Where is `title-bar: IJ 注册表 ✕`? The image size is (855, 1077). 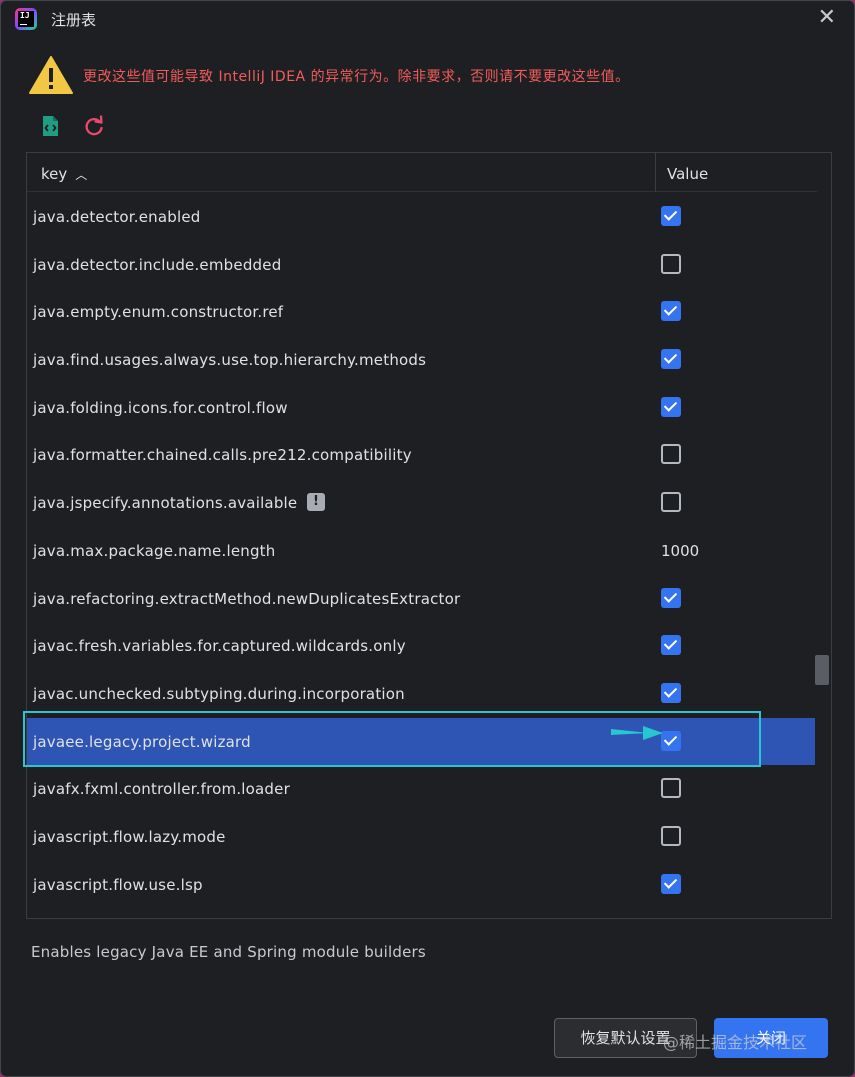 title-bar: IJ 注册表 ✕ is located at coordinates (427, 20).